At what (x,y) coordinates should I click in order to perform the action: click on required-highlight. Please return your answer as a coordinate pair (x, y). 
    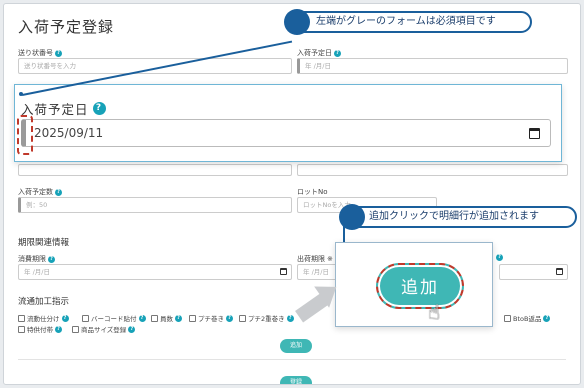
    Looking at the image, I should click on (25, 135).